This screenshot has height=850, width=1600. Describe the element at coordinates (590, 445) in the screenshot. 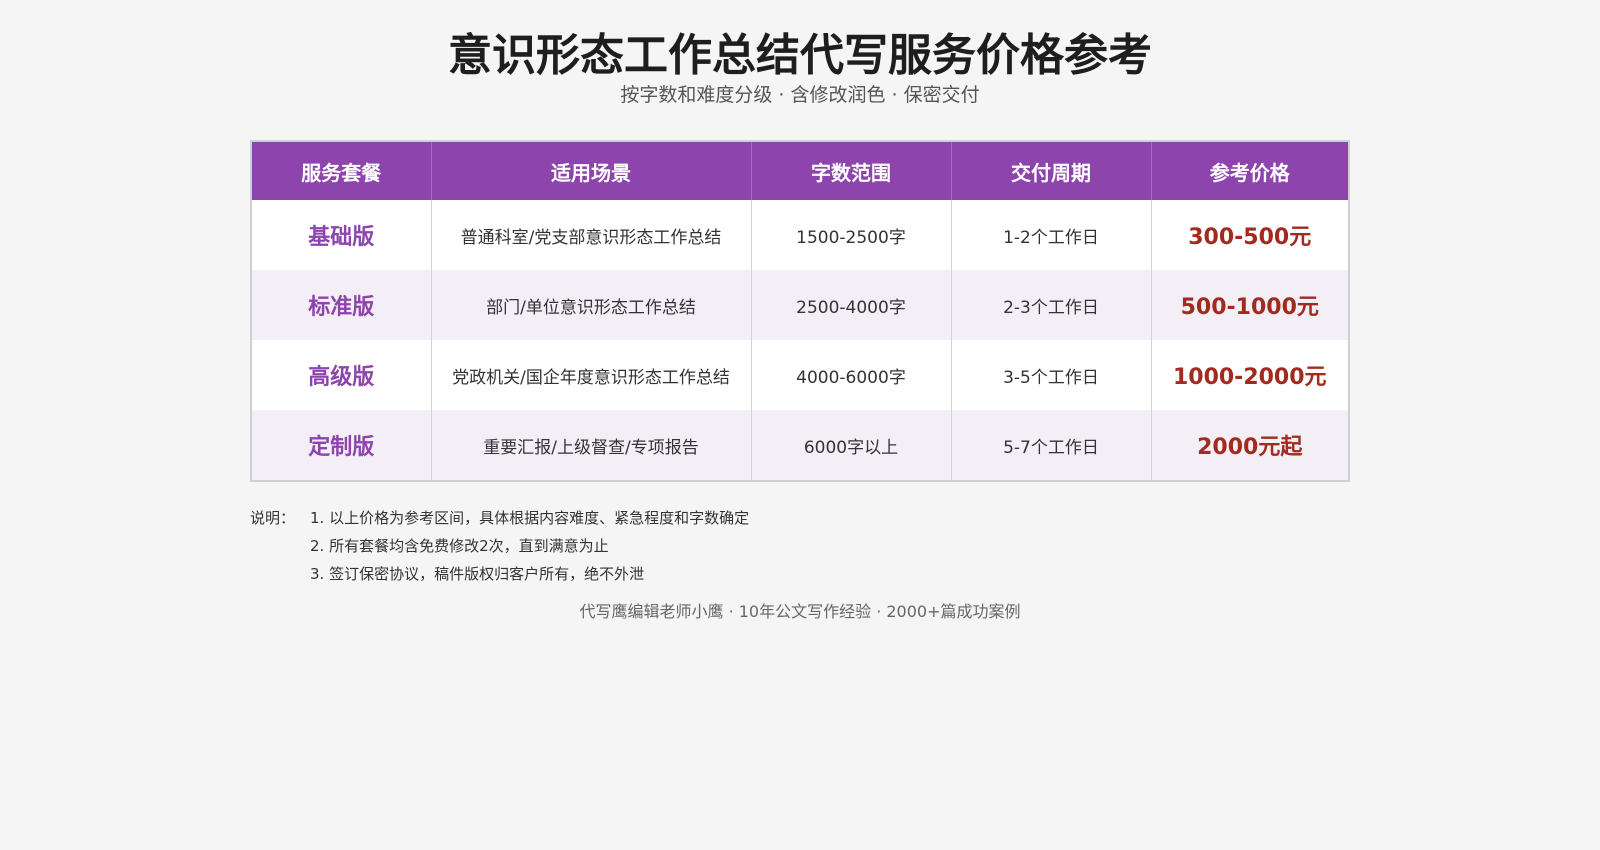

I see `scene-cell: 重要汇报/上级督查/专项报告` at that location.